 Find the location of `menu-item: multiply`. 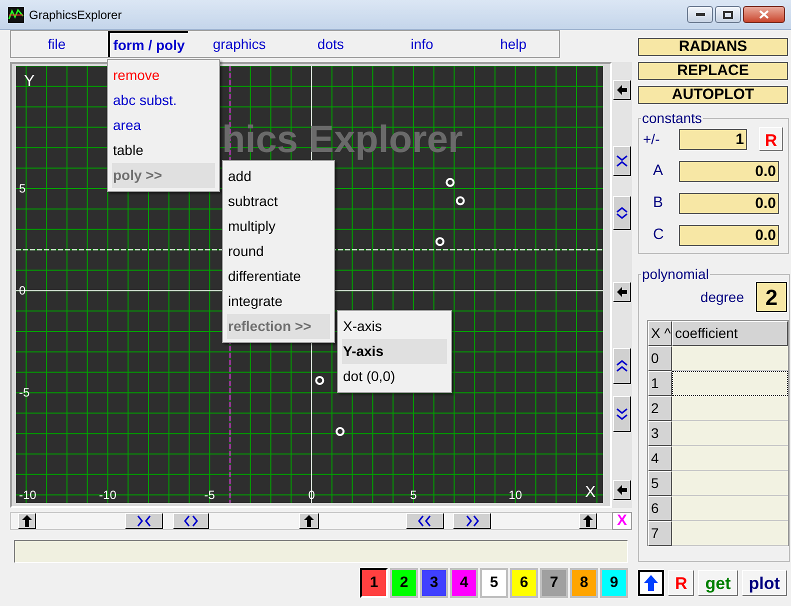

menu-item: multiply is located at coordinates (278, 226).